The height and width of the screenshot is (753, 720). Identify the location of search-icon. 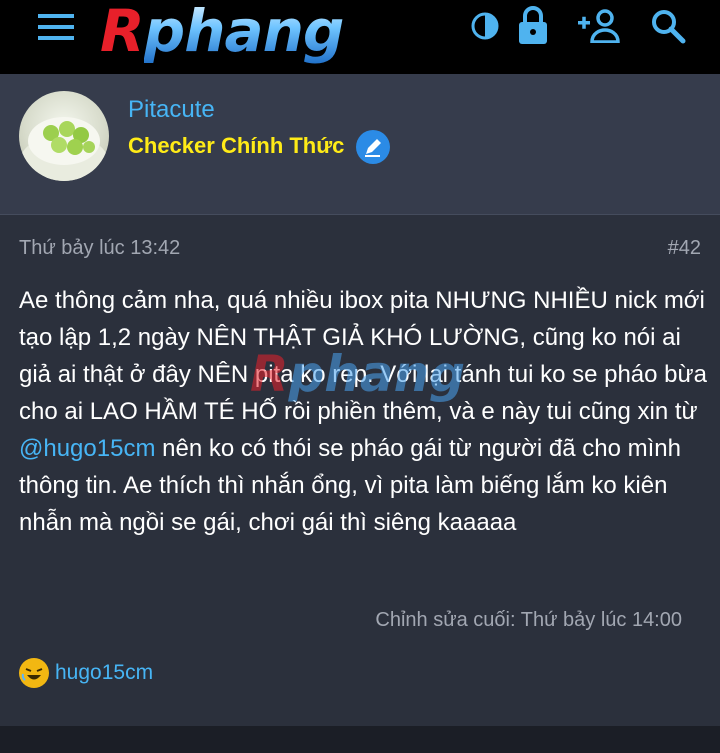
(668, 26).